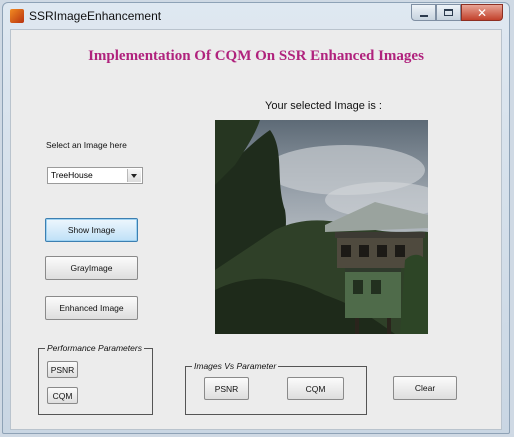  What do you see at coordinates (95, 379) in the screenshot?
I see `performance-parameters-group: Performance Parameters PSNR CQM` at bounding box center [95, 379].